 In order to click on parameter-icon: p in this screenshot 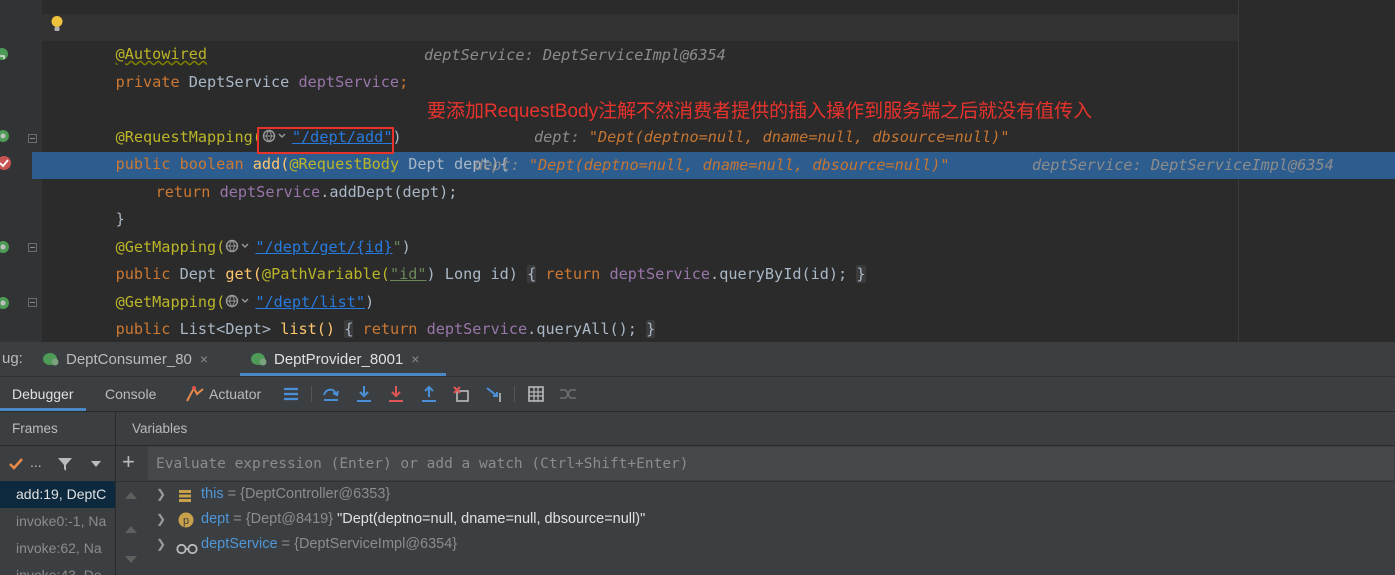, I will do `click(186, 524)`.